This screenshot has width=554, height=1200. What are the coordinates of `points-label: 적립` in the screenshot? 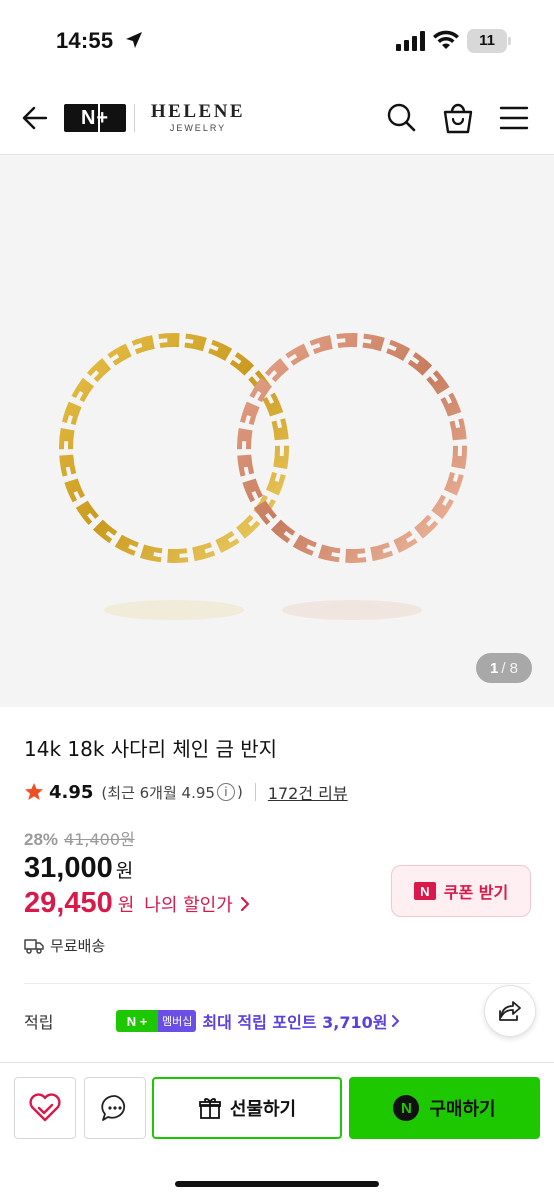 It's located at (39, 1022).